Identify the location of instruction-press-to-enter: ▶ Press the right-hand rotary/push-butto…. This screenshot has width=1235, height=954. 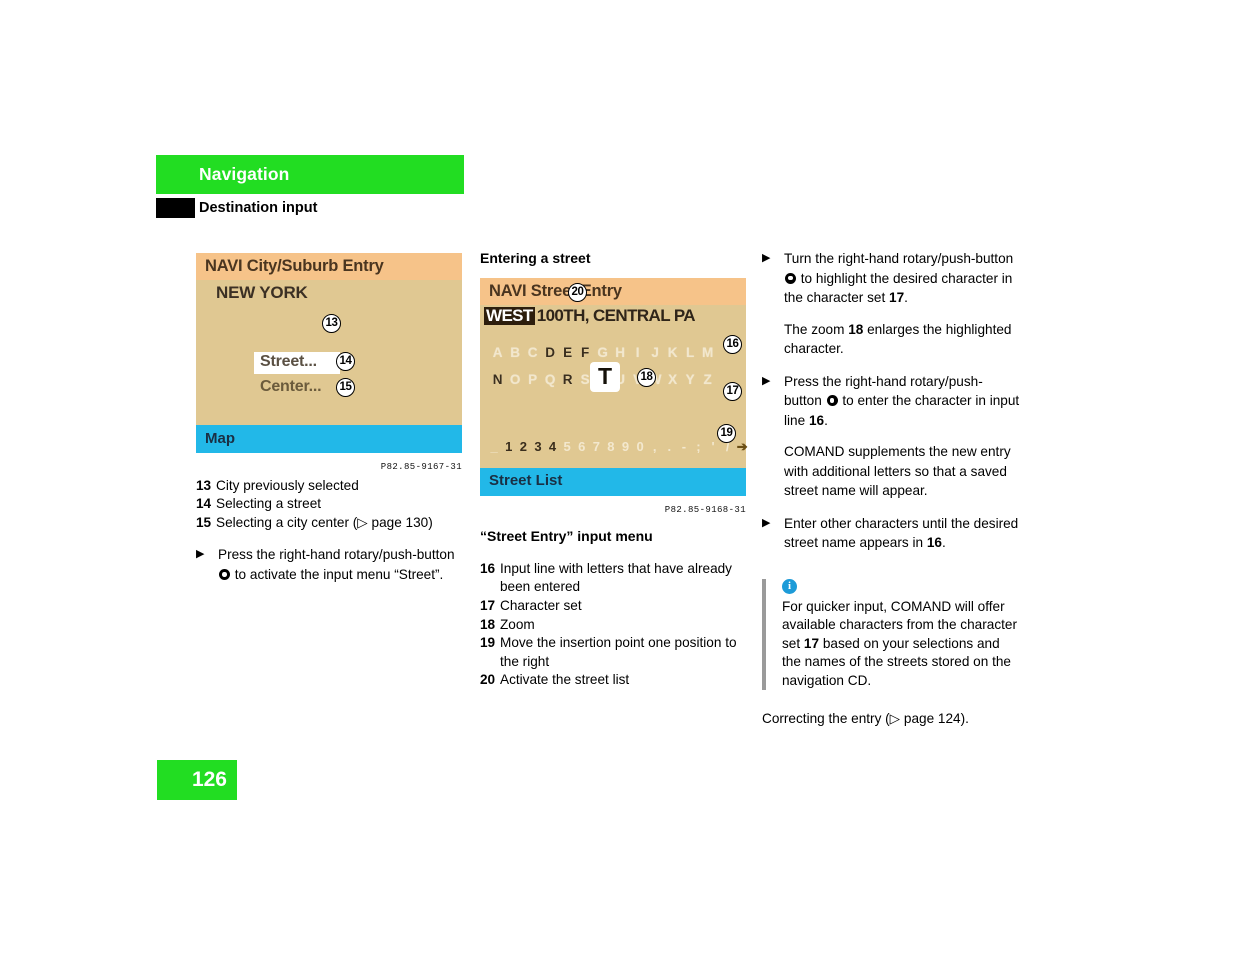
(891, 401).